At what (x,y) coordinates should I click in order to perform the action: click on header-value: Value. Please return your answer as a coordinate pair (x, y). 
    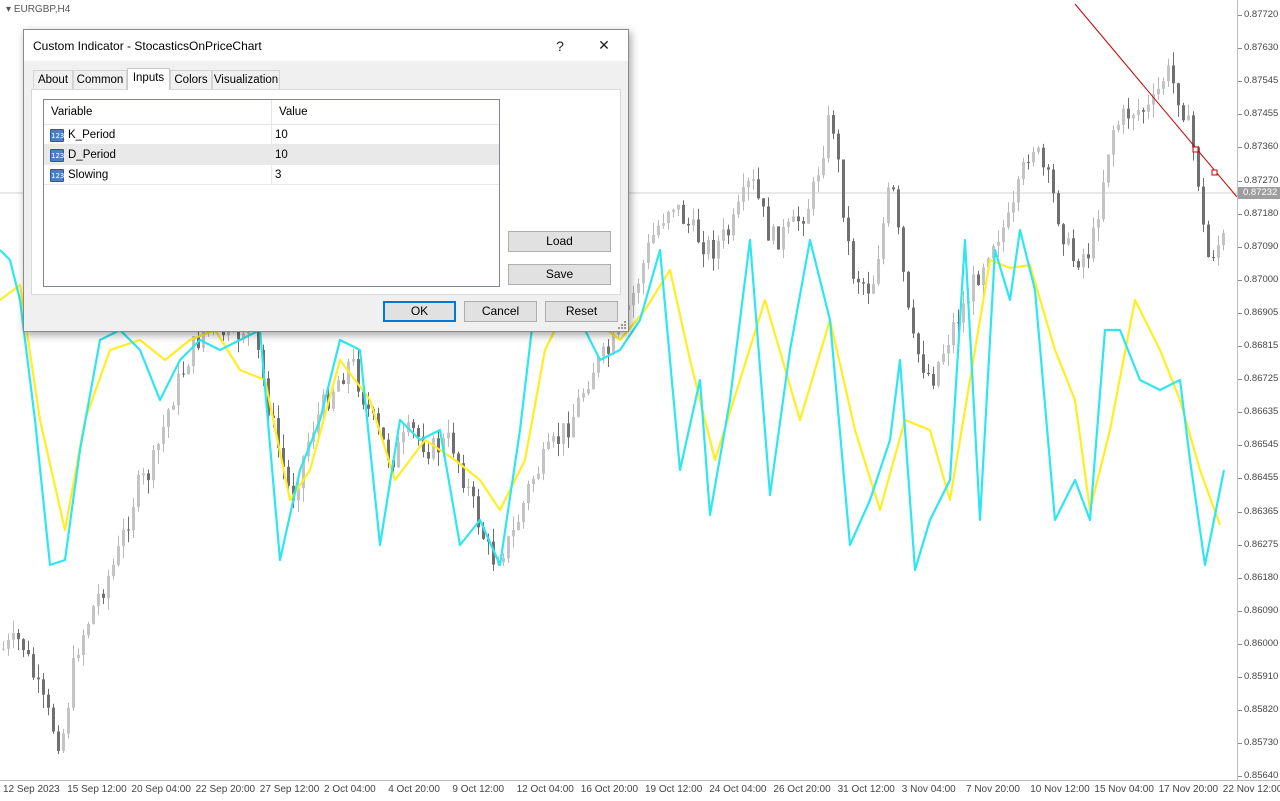
    Looking at the image, I should click on (385, 112).